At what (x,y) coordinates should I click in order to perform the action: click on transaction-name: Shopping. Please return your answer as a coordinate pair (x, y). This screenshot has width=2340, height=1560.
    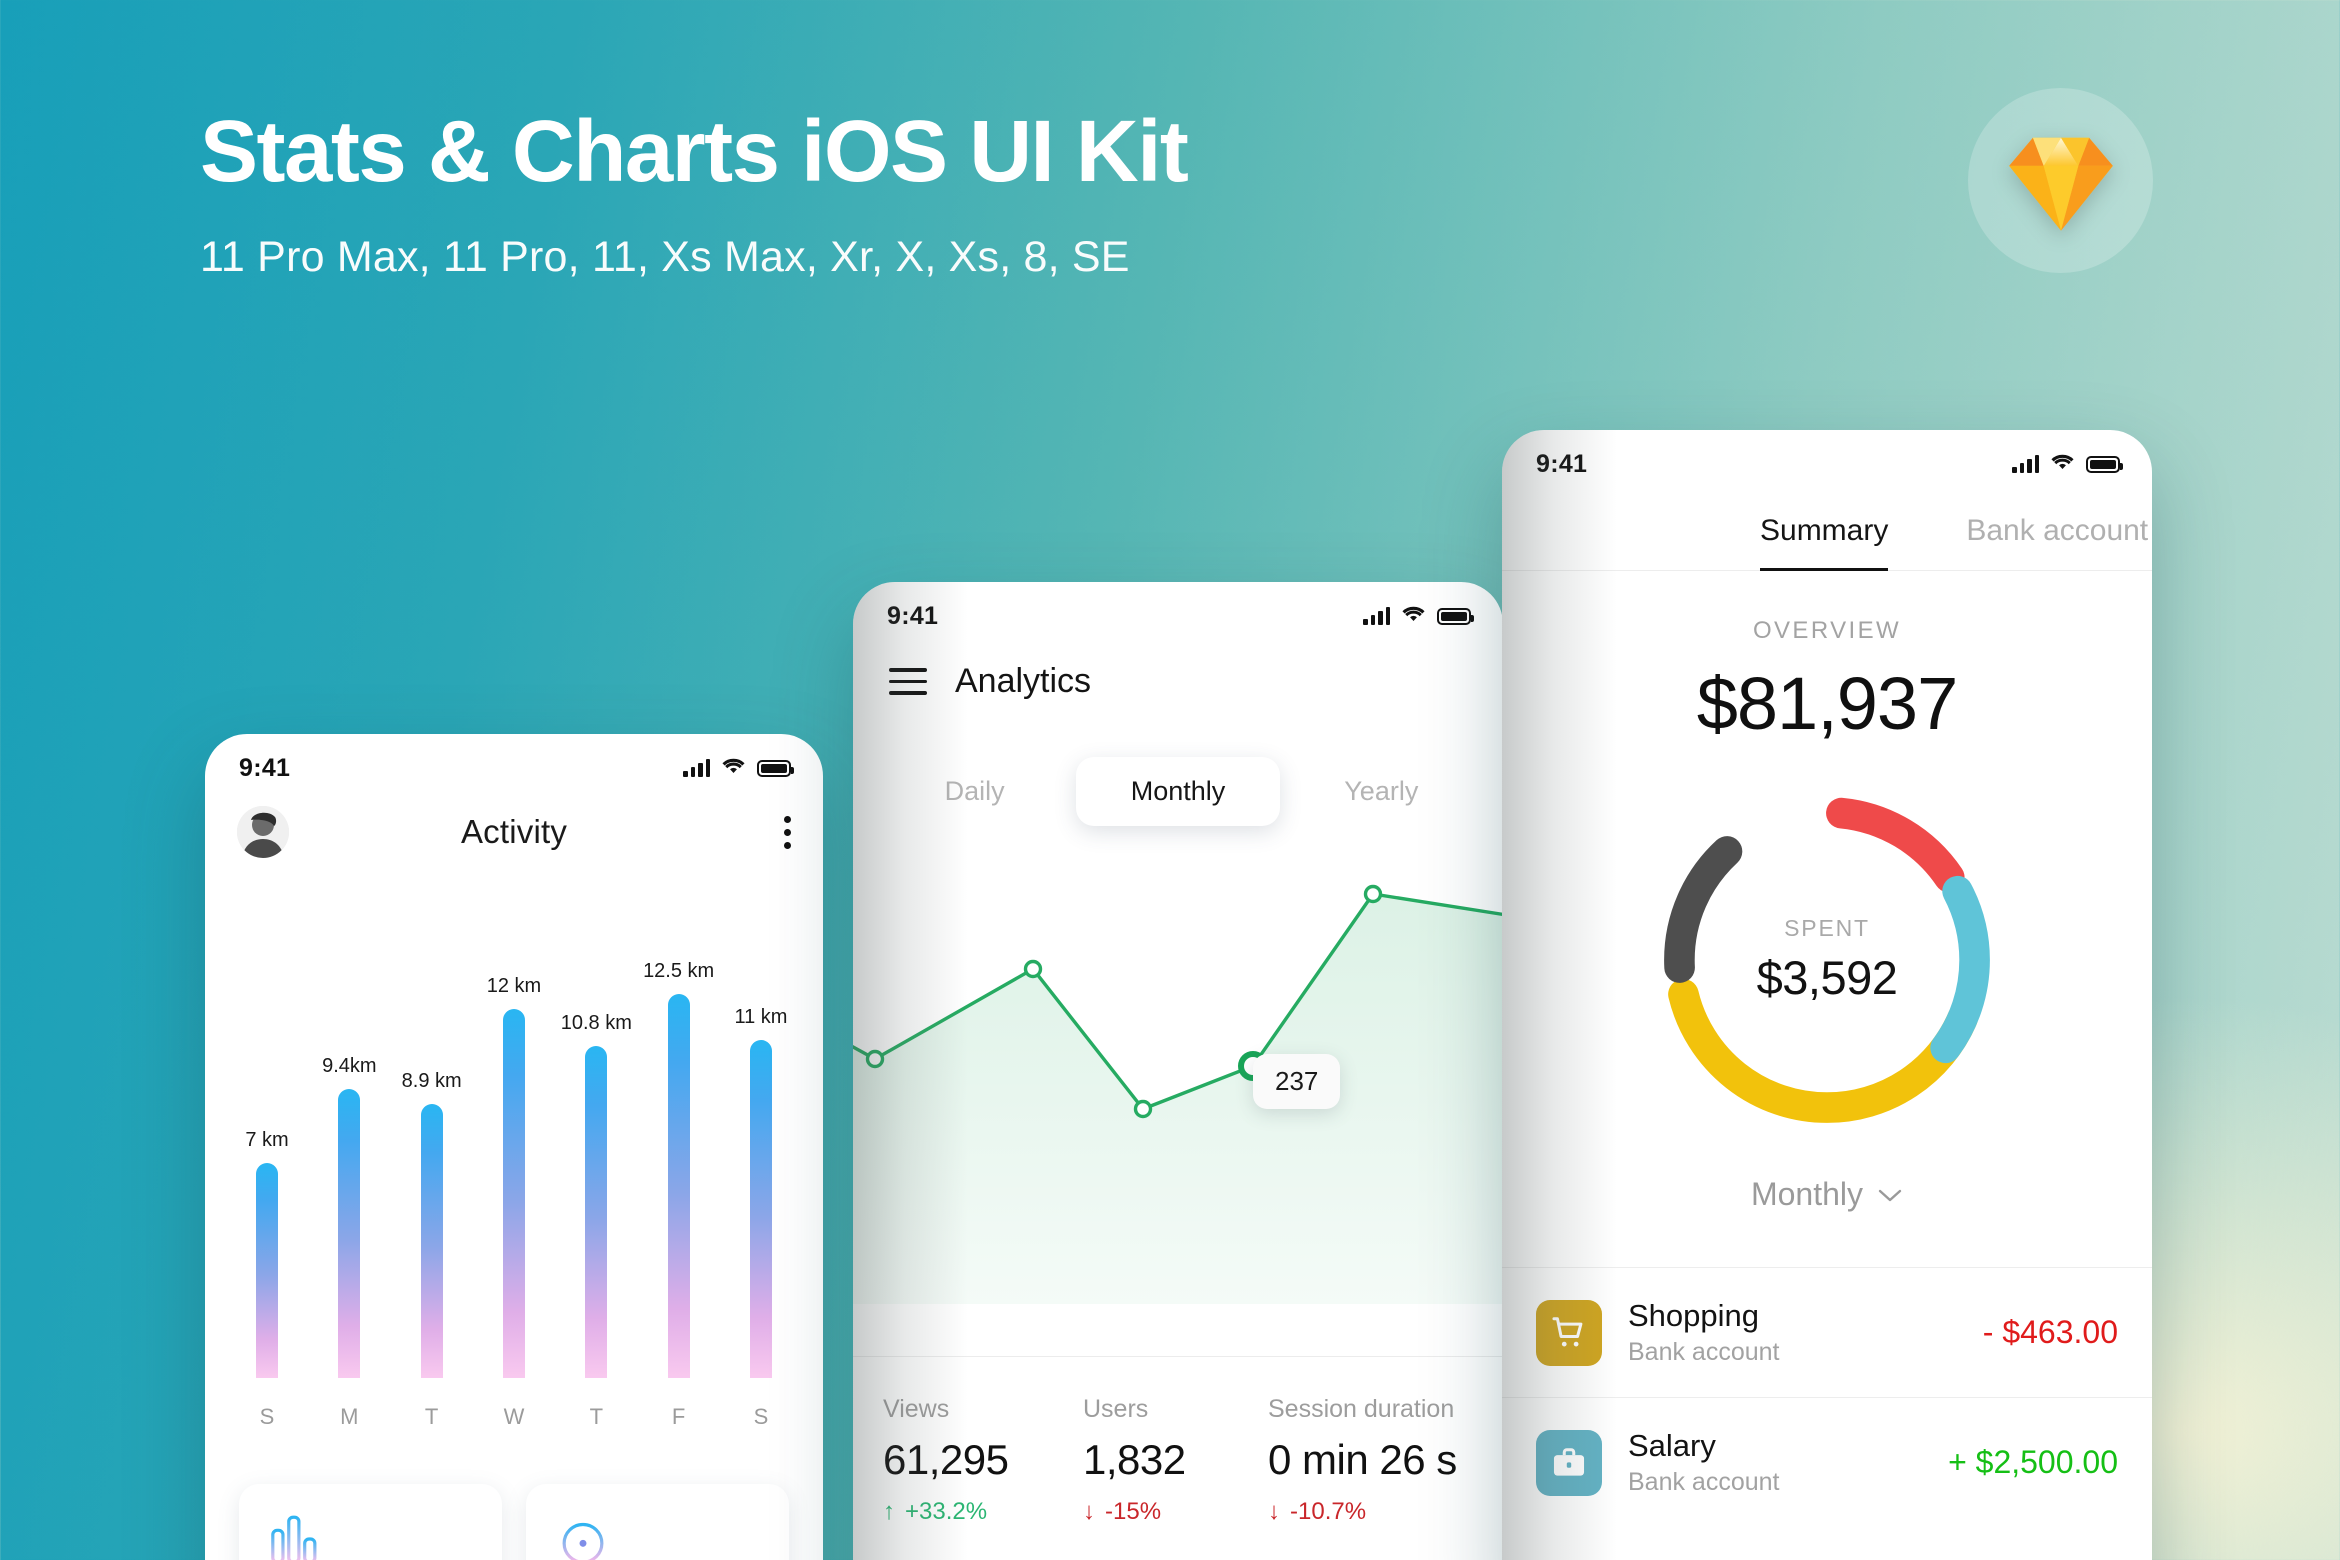
    Looking at the image, I should click on (1694, 1315).